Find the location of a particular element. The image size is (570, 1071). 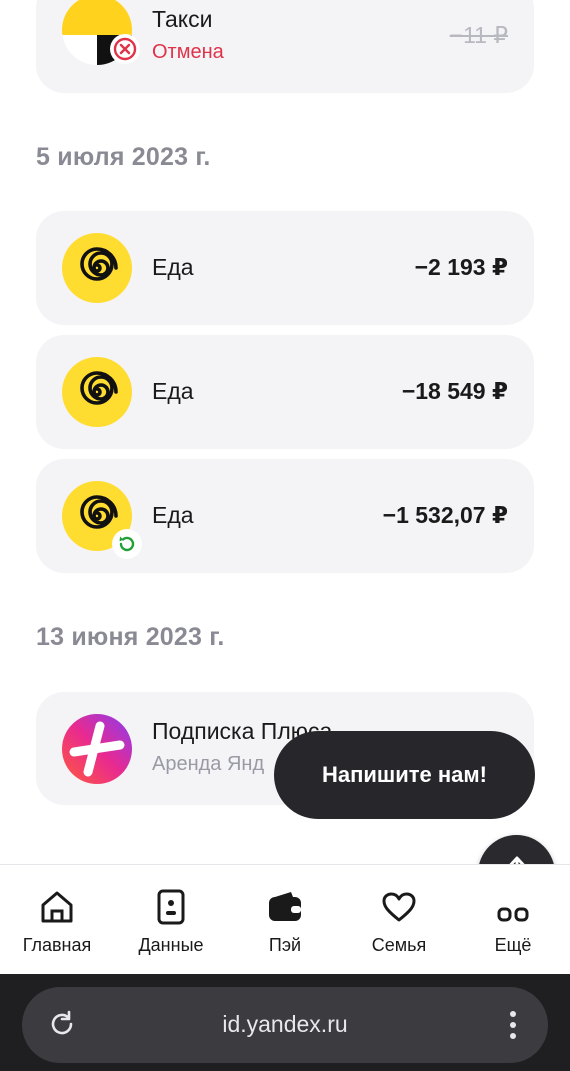

heart-icon is located at coordinates (399, 907).